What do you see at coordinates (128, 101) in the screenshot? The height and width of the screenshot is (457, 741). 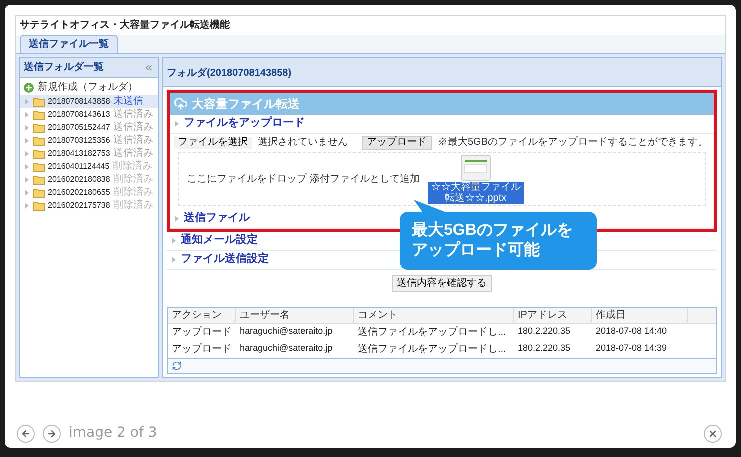 I see `status-label: 未送信` at bounding box center [128, 101].